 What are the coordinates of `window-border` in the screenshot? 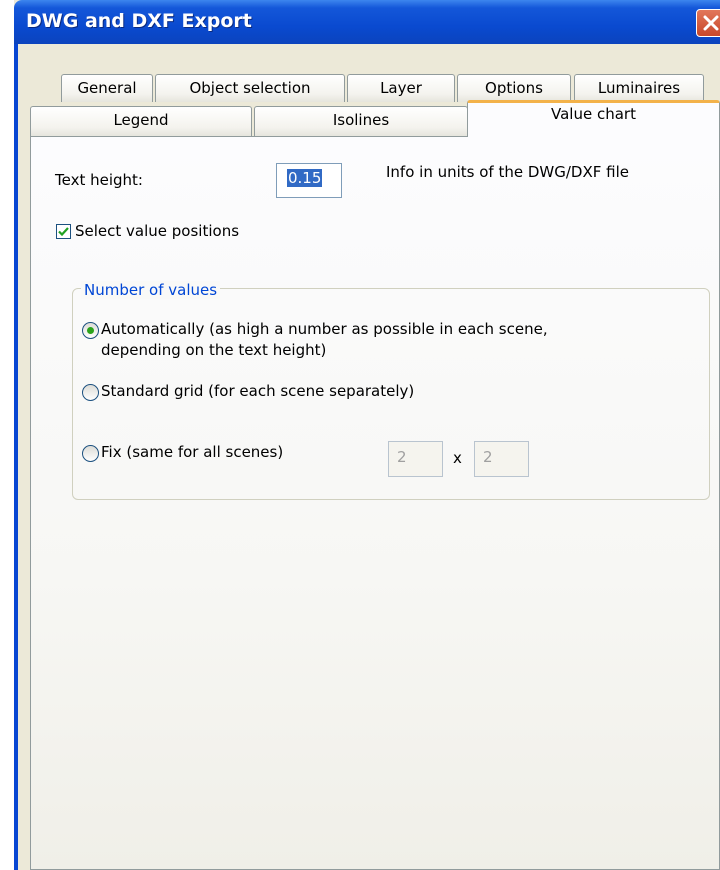 It's located at (16, 457).